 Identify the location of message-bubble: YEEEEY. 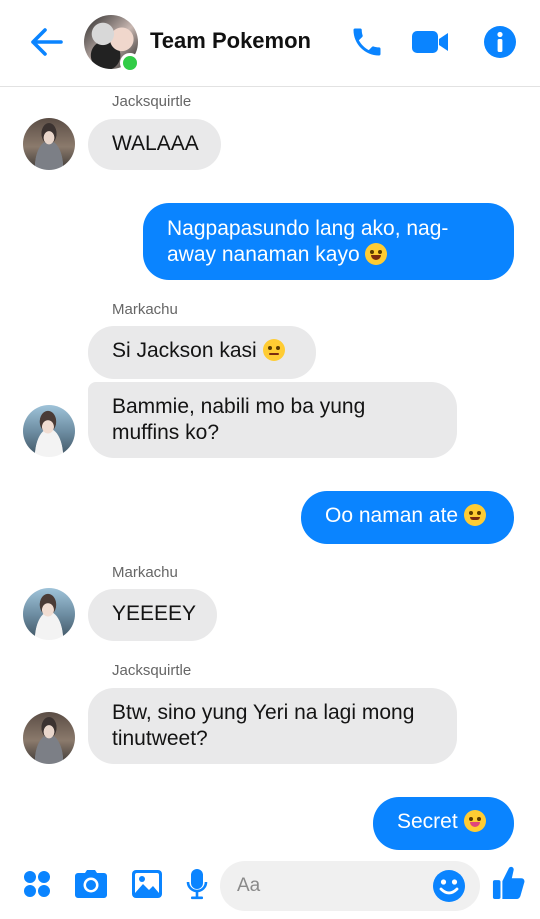
(152, 615).